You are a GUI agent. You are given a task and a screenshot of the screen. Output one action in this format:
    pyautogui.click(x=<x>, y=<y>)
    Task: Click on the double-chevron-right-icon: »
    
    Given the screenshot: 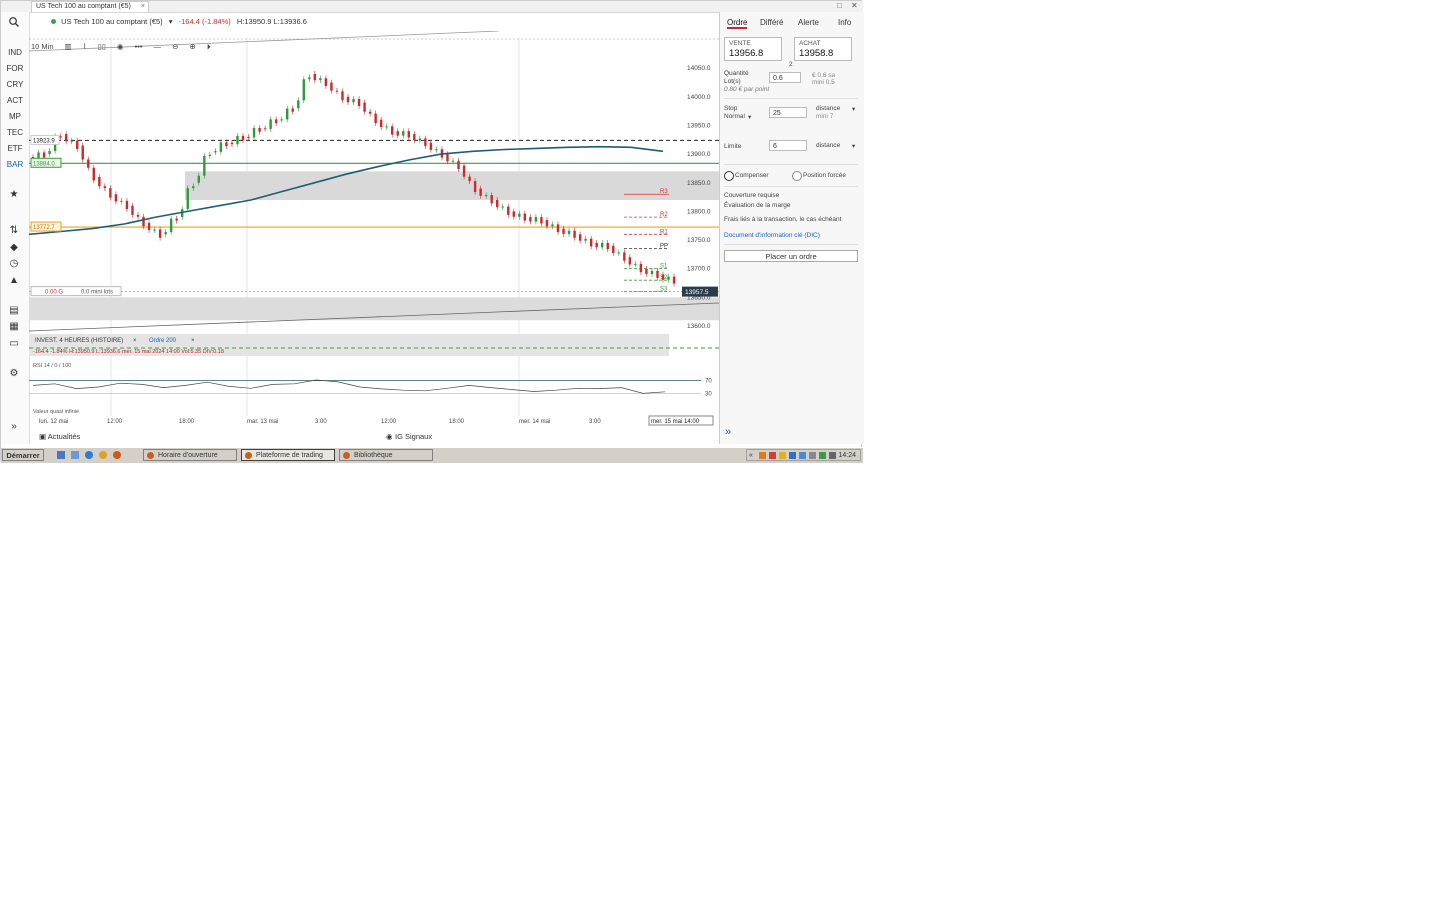 What is the action you would take?
    pyautogui.click(x=728, y=432)
    